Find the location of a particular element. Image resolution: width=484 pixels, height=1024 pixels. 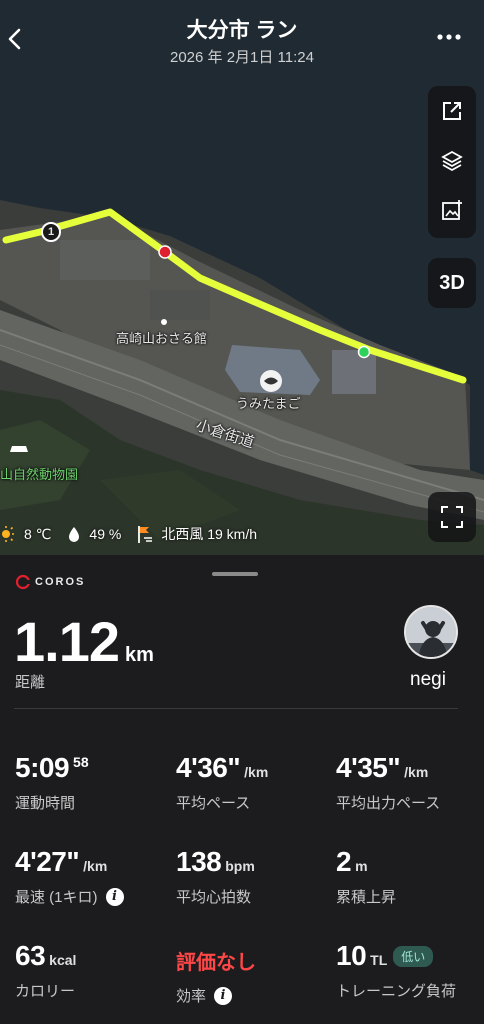

add-image-icon is located at coordinates (452, 210).